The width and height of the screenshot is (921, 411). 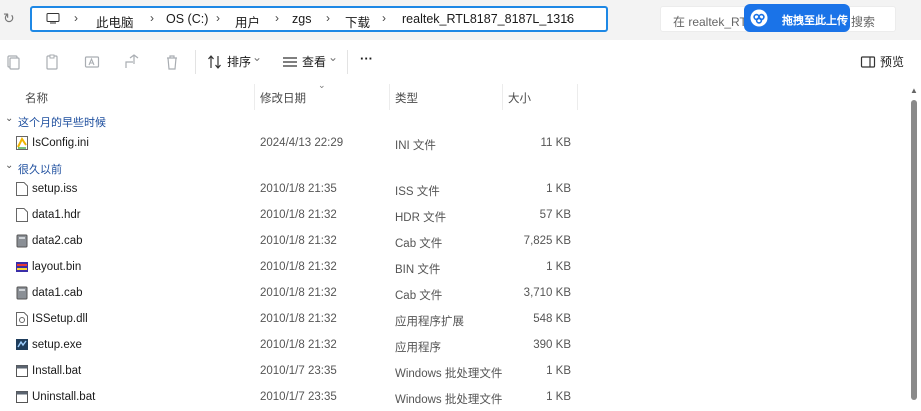 I want to click on group-header-long-ago: ⌄ 很久以前, so click(x=450, y=168).